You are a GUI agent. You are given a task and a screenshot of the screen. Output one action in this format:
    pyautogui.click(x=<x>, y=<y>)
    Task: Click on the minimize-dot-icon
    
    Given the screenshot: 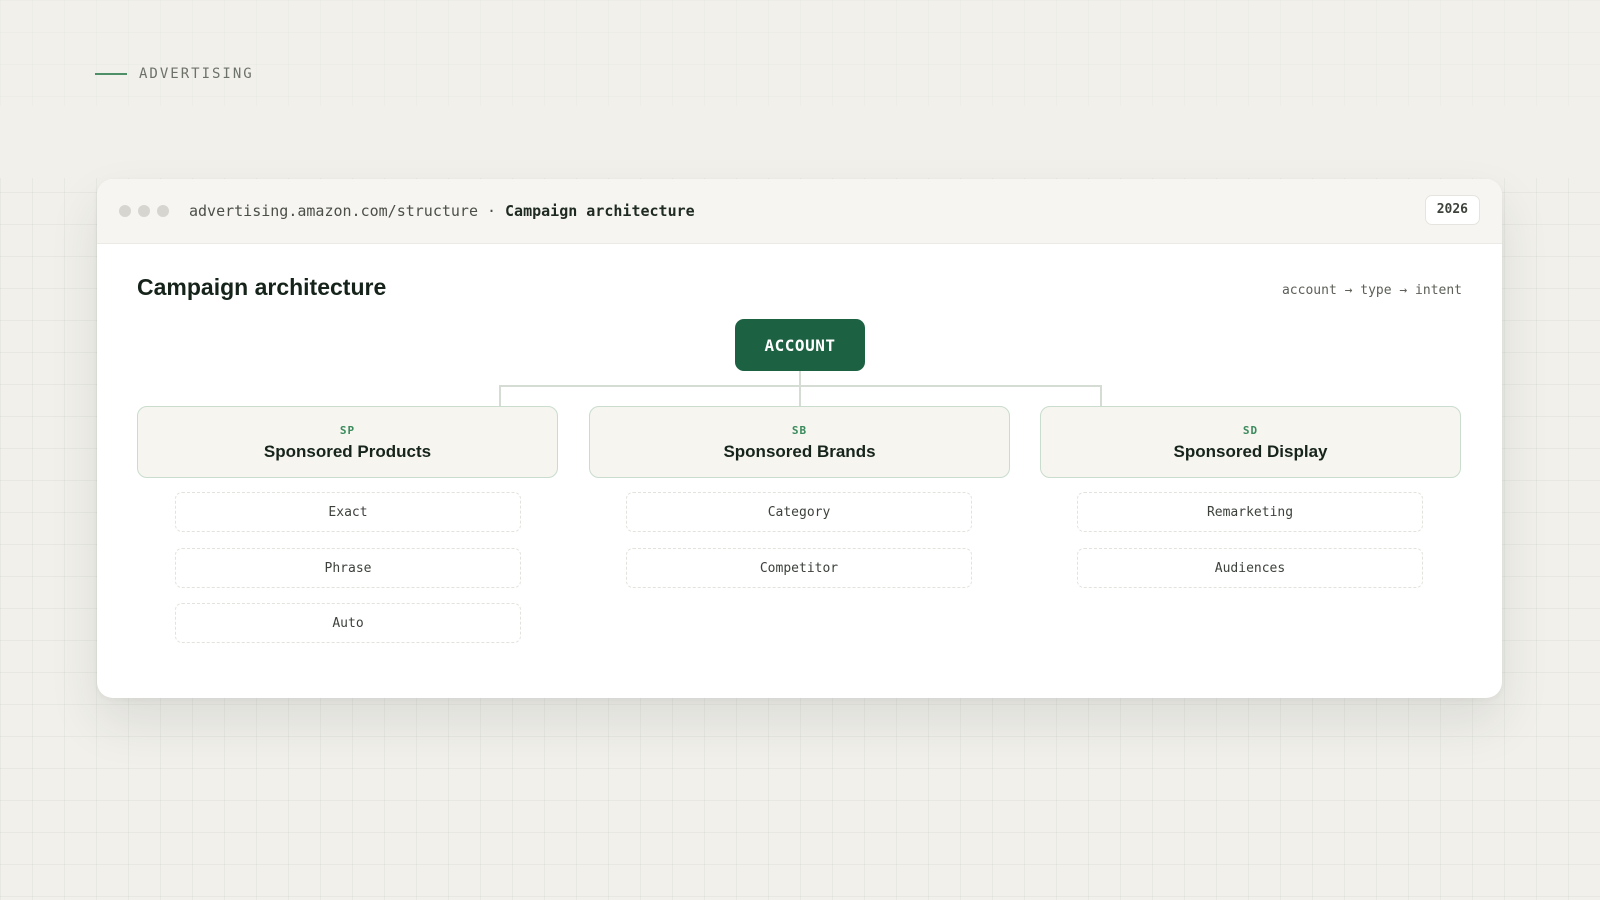 What is the action you would take?
    pyautogui.click(x=144, y=211)
    